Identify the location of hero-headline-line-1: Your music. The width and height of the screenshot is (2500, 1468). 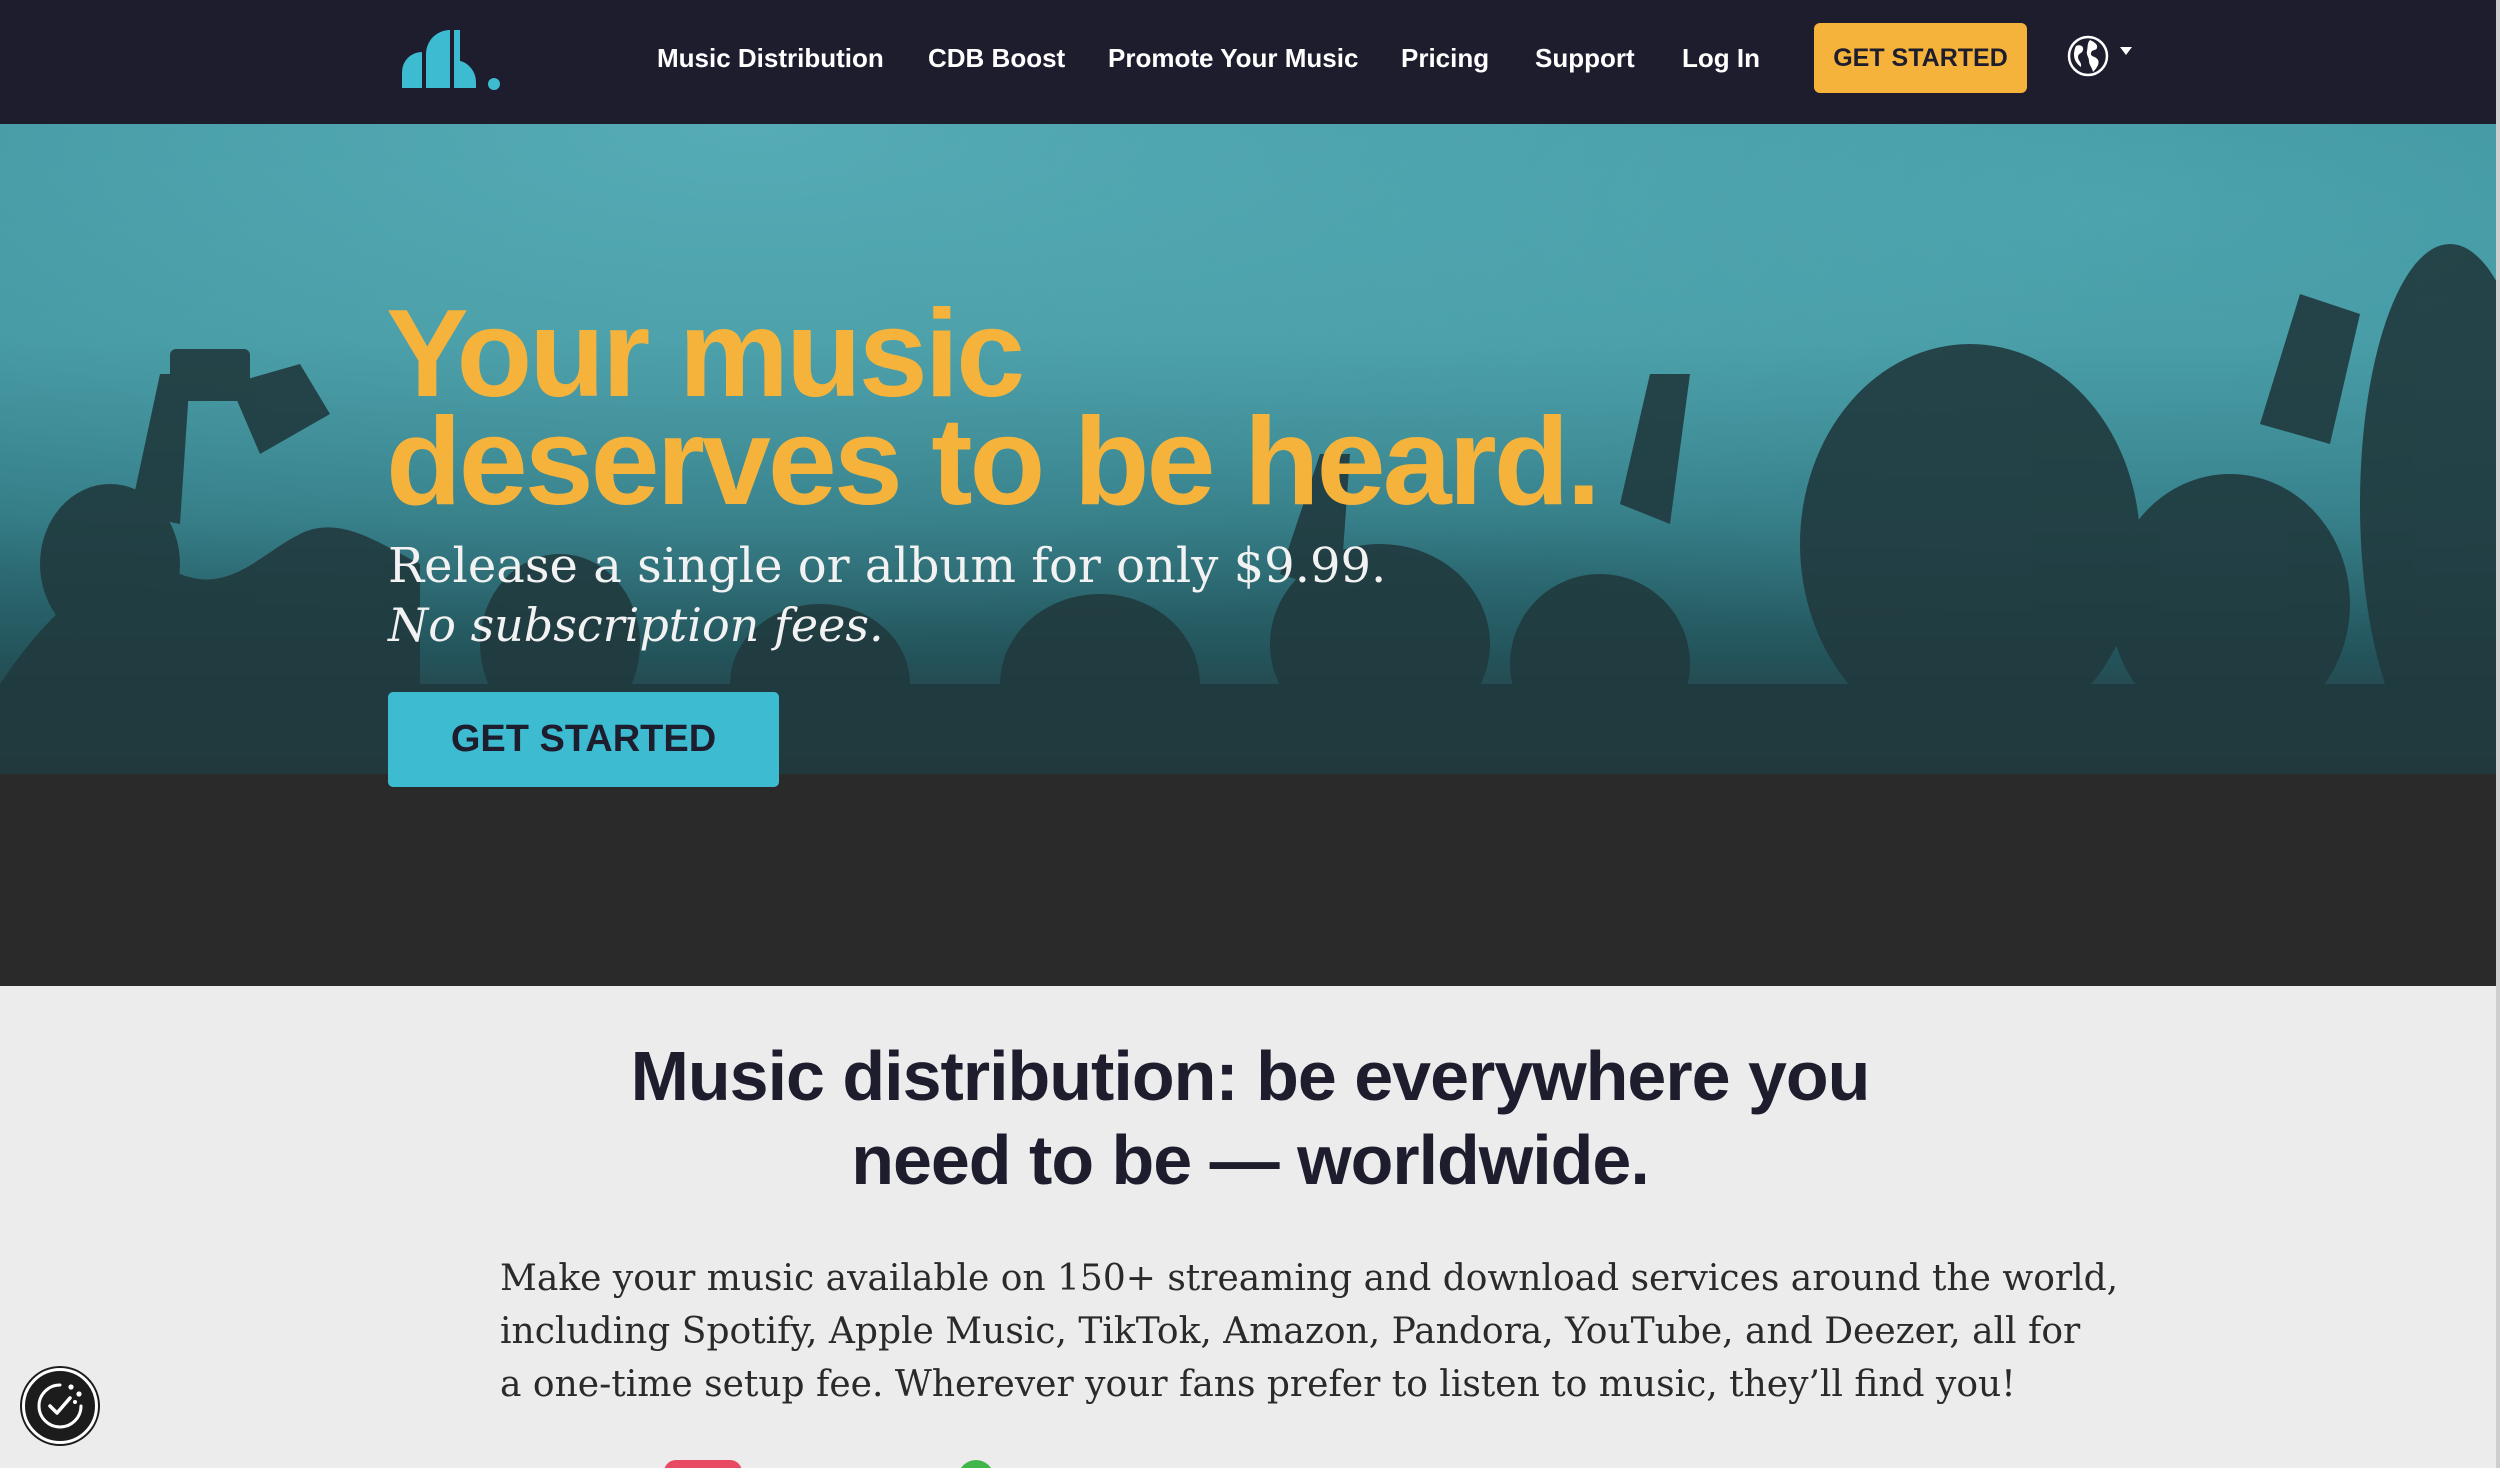
(705, 354).